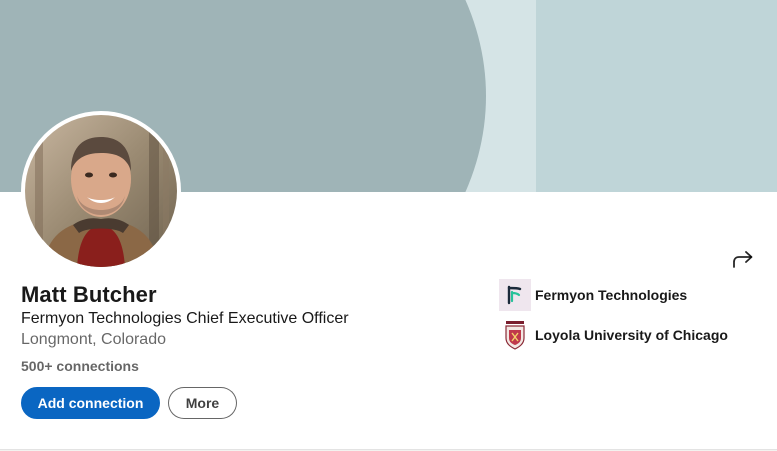 This screenshot has height=451, width=777. I want to click on share-icon, so click(743, 260).